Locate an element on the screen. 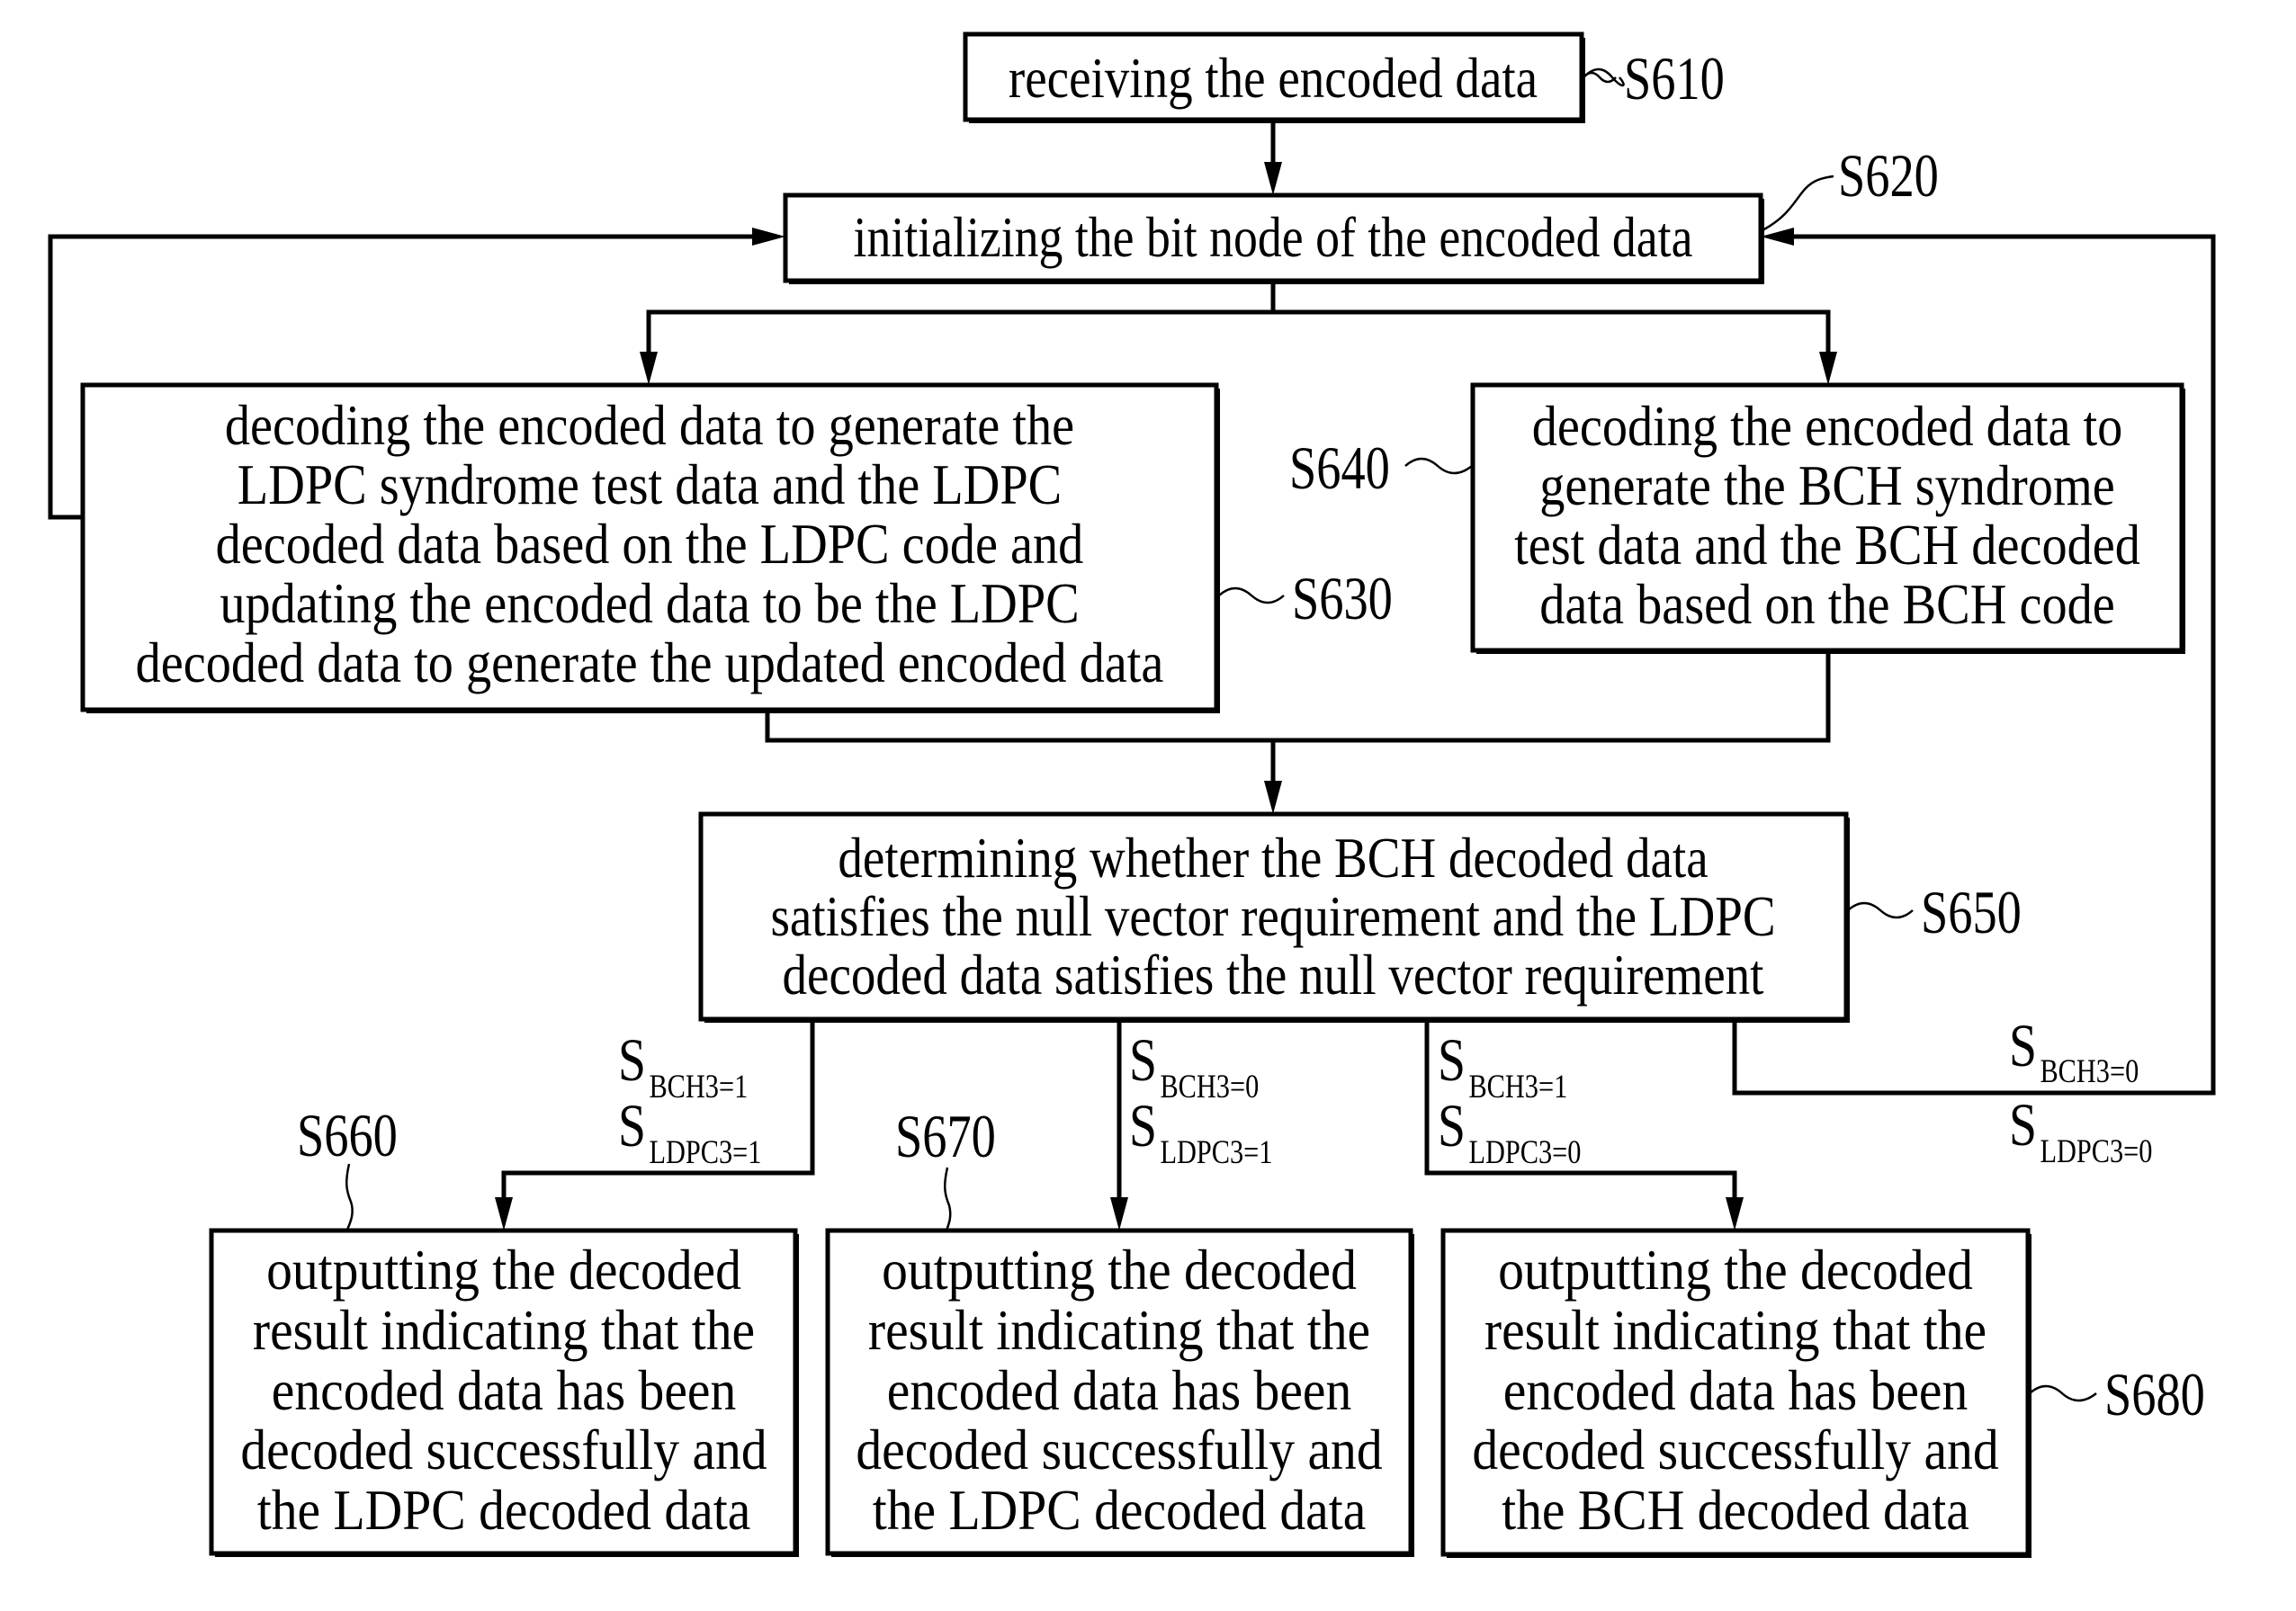 The height and width of the screenshot is (1611, 2296). step-label-s680: S680 is located at coordinates (2117, 1394).